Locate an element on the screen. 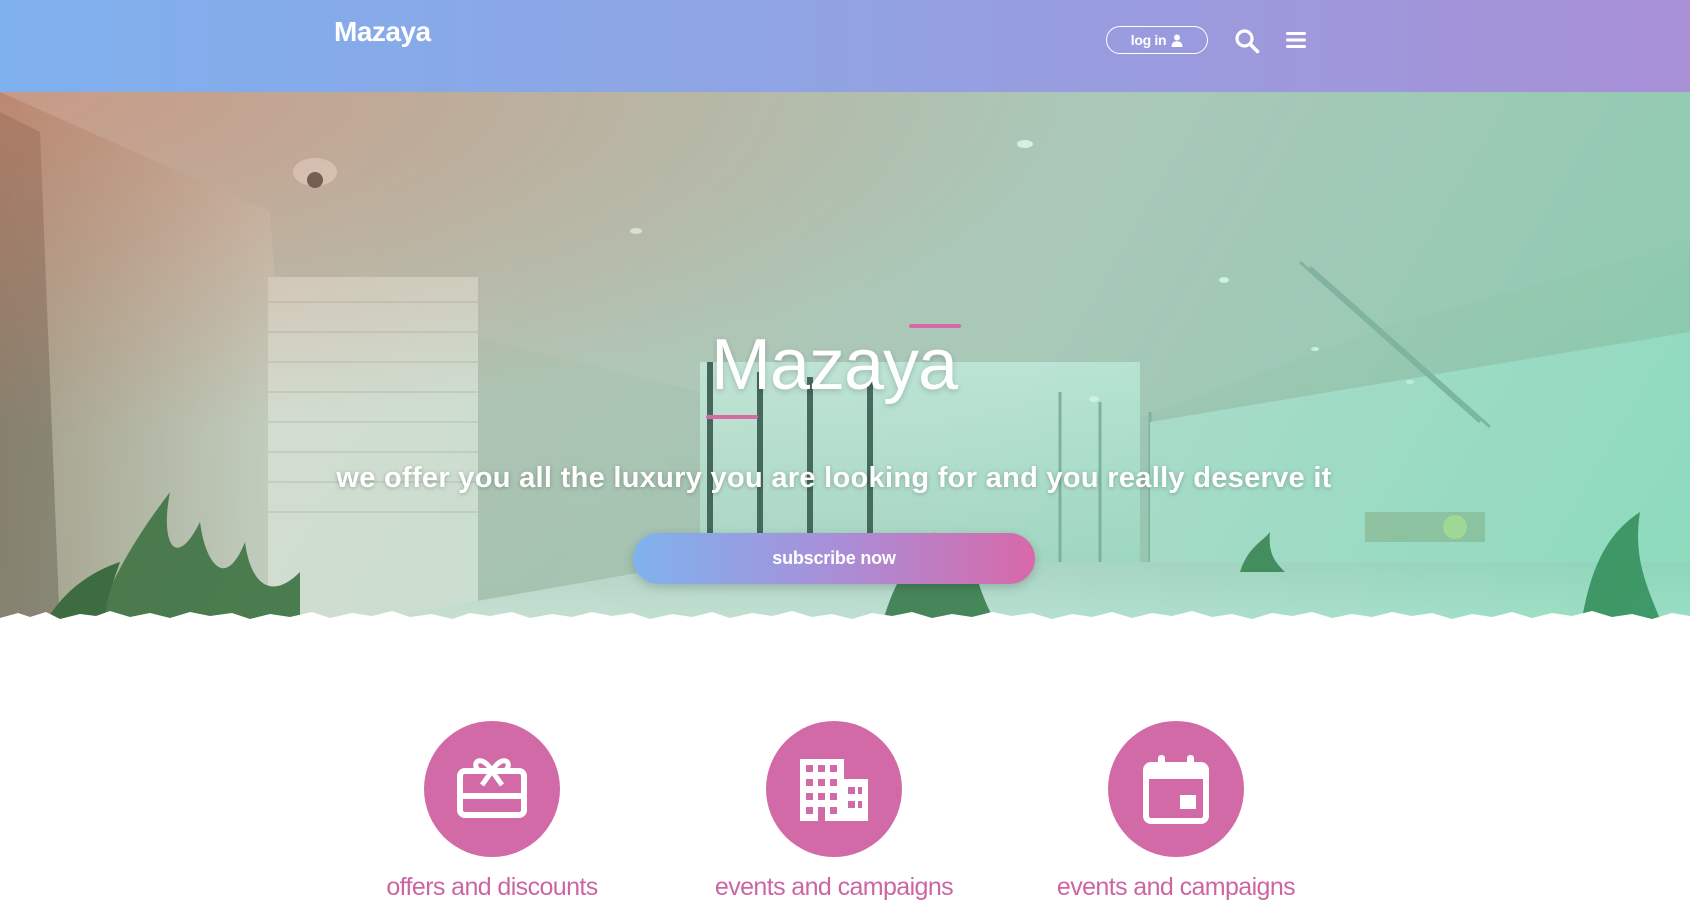 This screenshot has height=909, width=1690. top-navbar: Mazaya log in is located at coordinates (845, 46).